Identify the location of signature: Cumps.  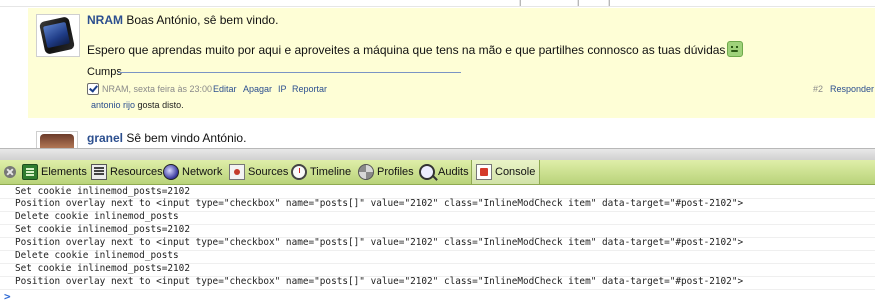
(104, 72).